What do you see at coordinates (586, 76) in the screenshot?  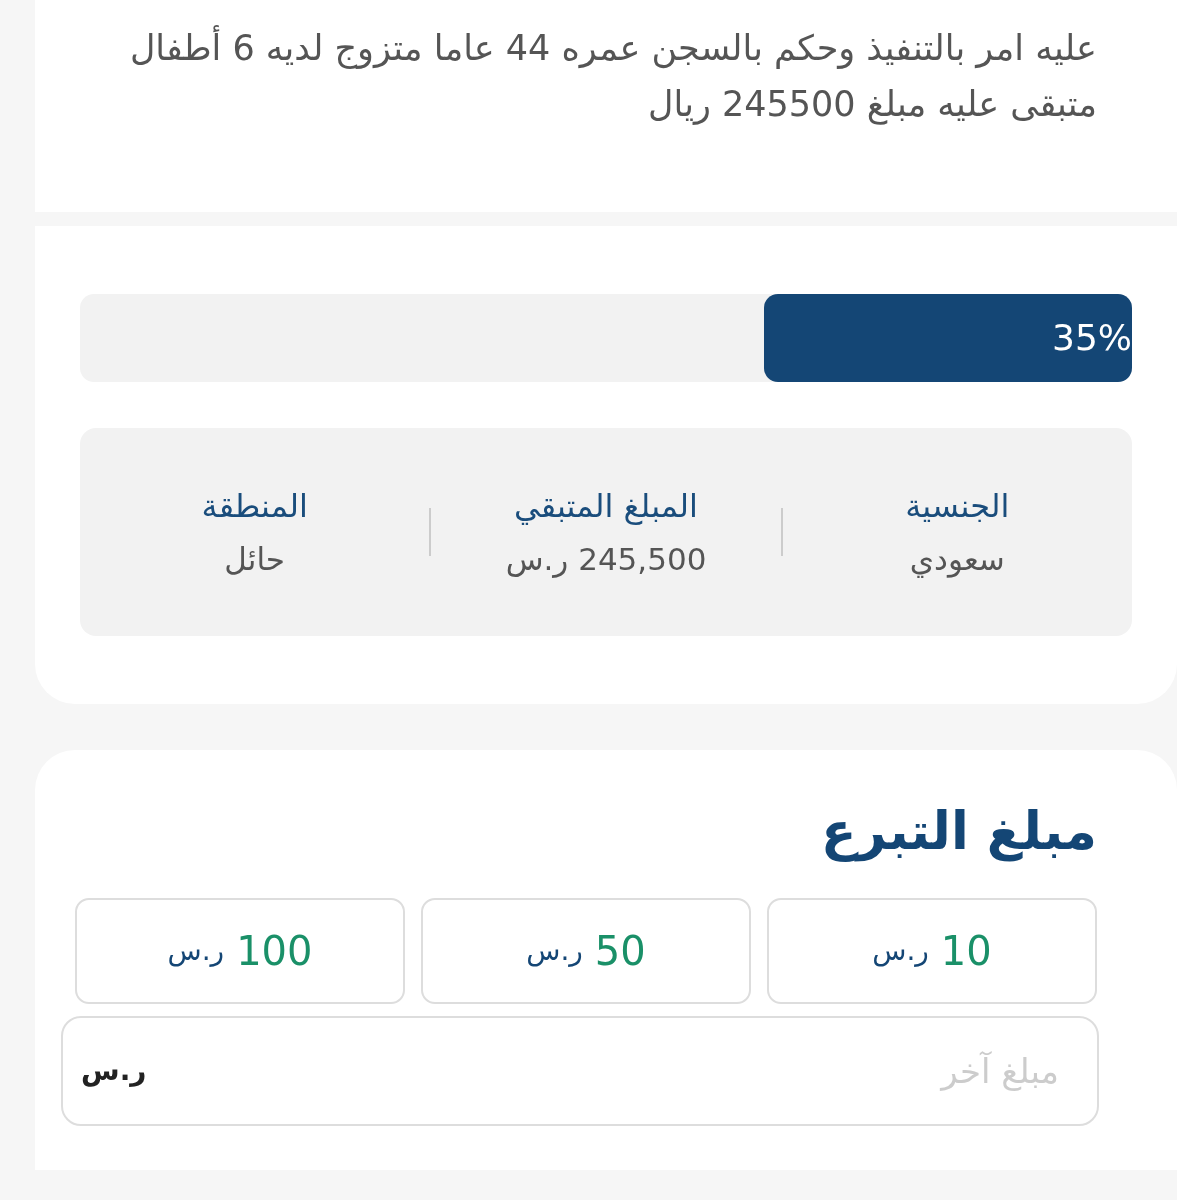 I see `case-description: عليه امر بالتنفيذ وحكم بالسجن عمره 44 عاما متزوج لديه 6 أطفال متبقى عليه مبلغ 245500 ريال` at bounding box center [586, 76].